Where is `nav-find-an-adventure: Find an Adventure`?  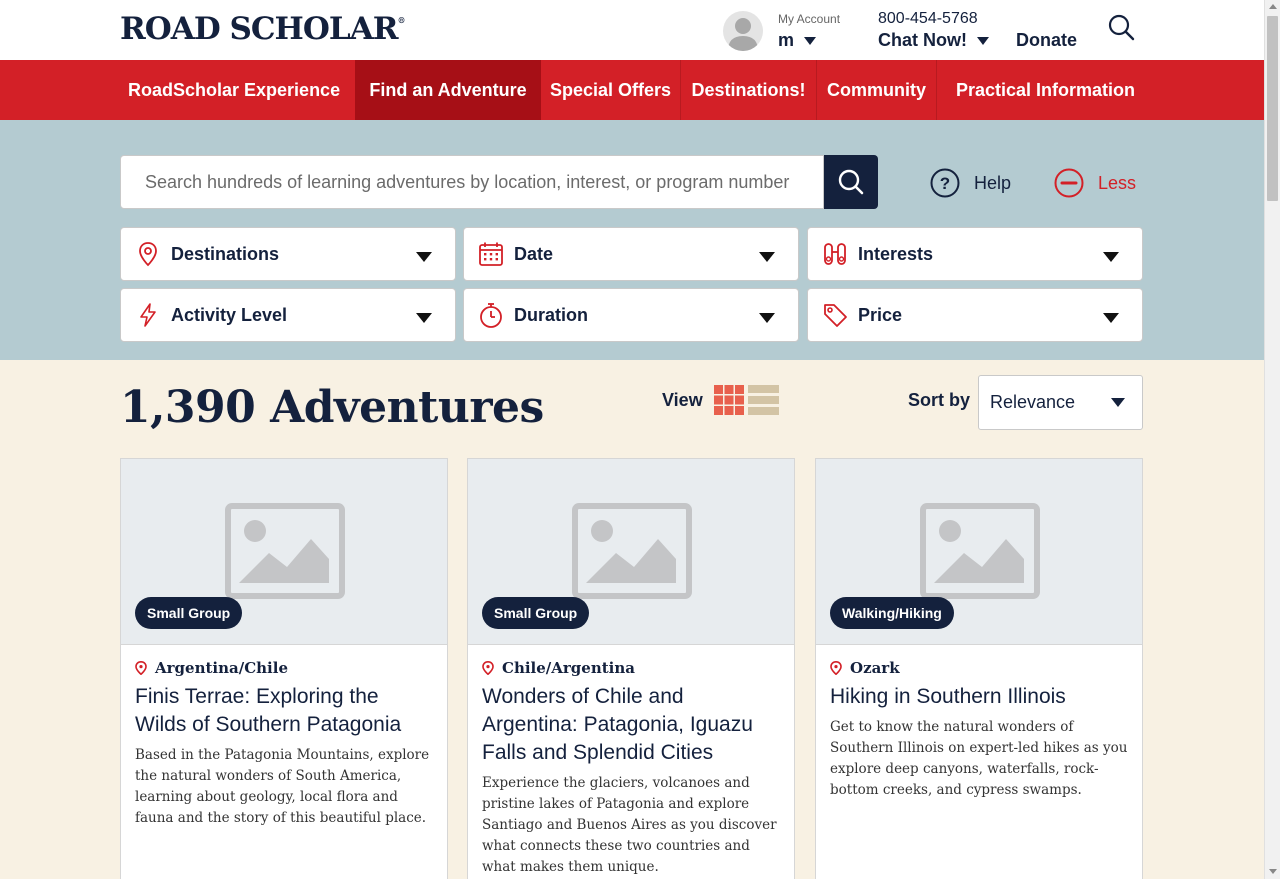 nav-find-an-adventure: Find an Adventure is located at coordinates (448, 90).